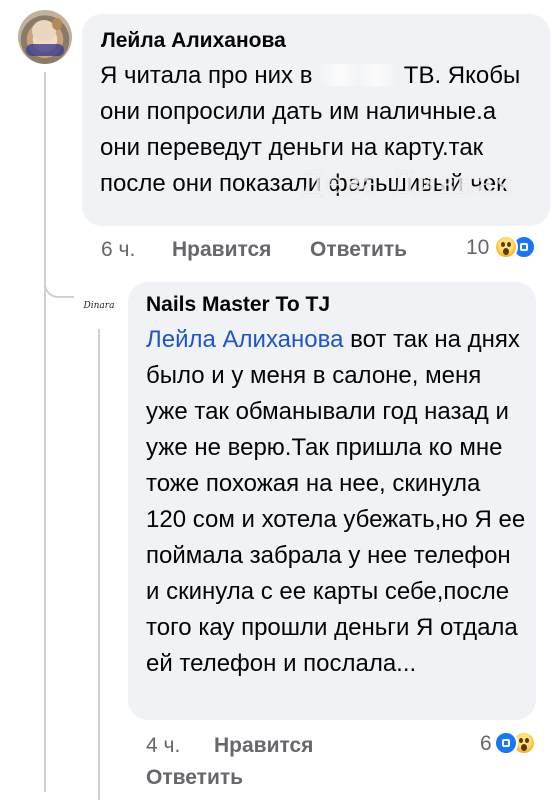 This screenshot has width=558, height=800. I want to click on comment-author: Лейла Алиханова, so click(193, 41).